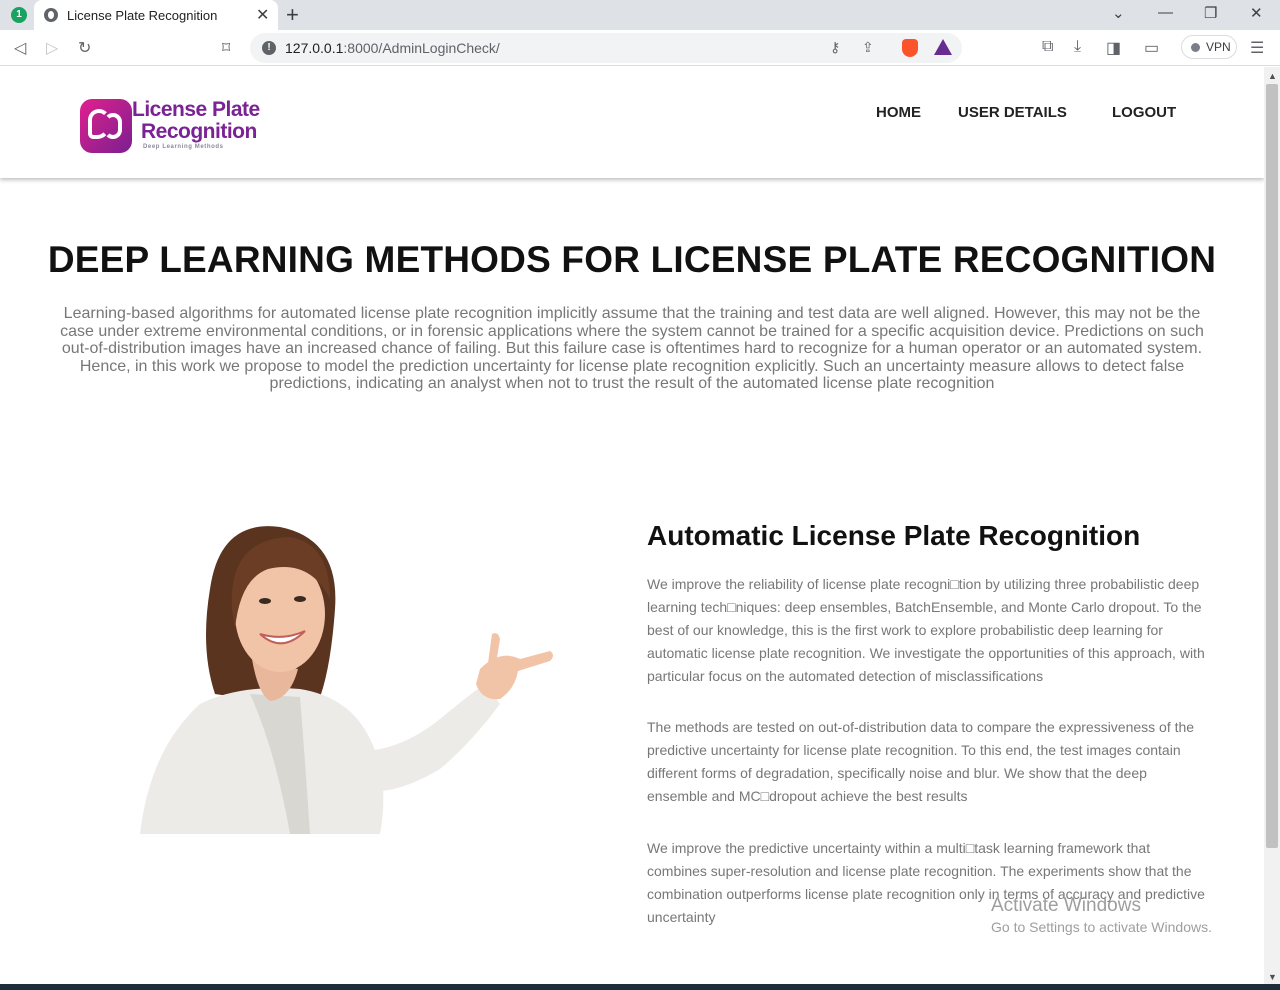 This screenshot has height=990, width=1280. Describe the element at coordinates (1218, 47) in the screenshot. I see `vpn-label: VPN` at that location.